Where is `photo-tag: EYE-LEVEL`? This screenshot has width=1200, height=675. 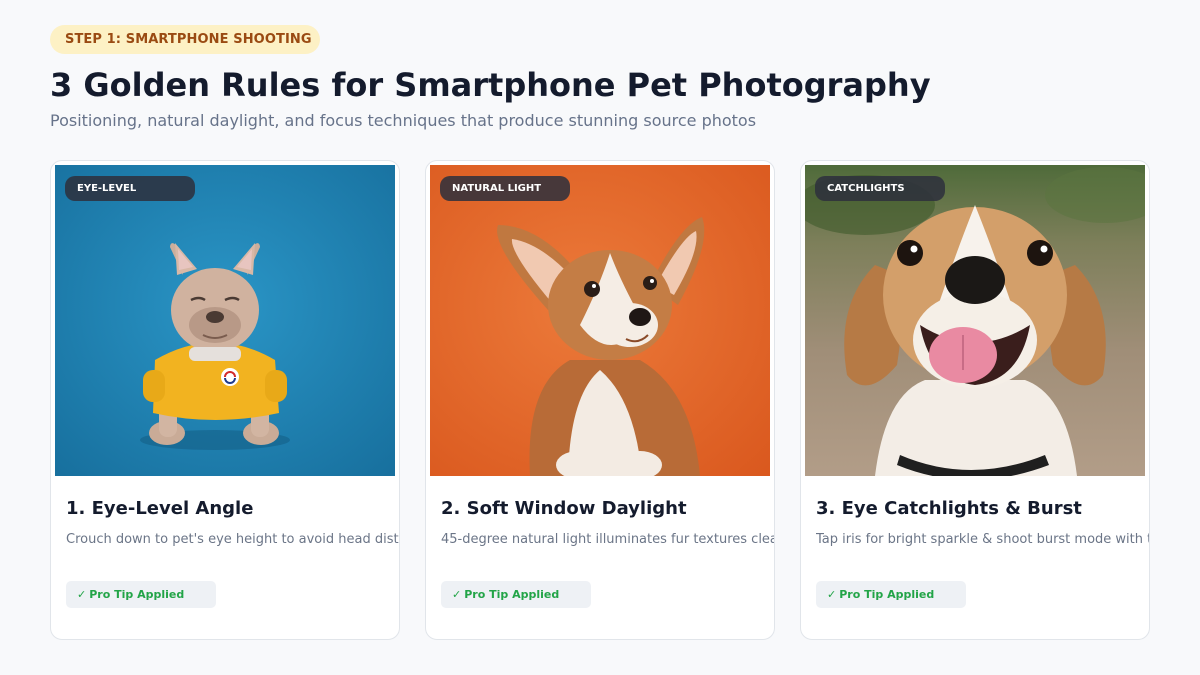 photo-tag: EYE-LEVEL is located at coordinates (130, 188).